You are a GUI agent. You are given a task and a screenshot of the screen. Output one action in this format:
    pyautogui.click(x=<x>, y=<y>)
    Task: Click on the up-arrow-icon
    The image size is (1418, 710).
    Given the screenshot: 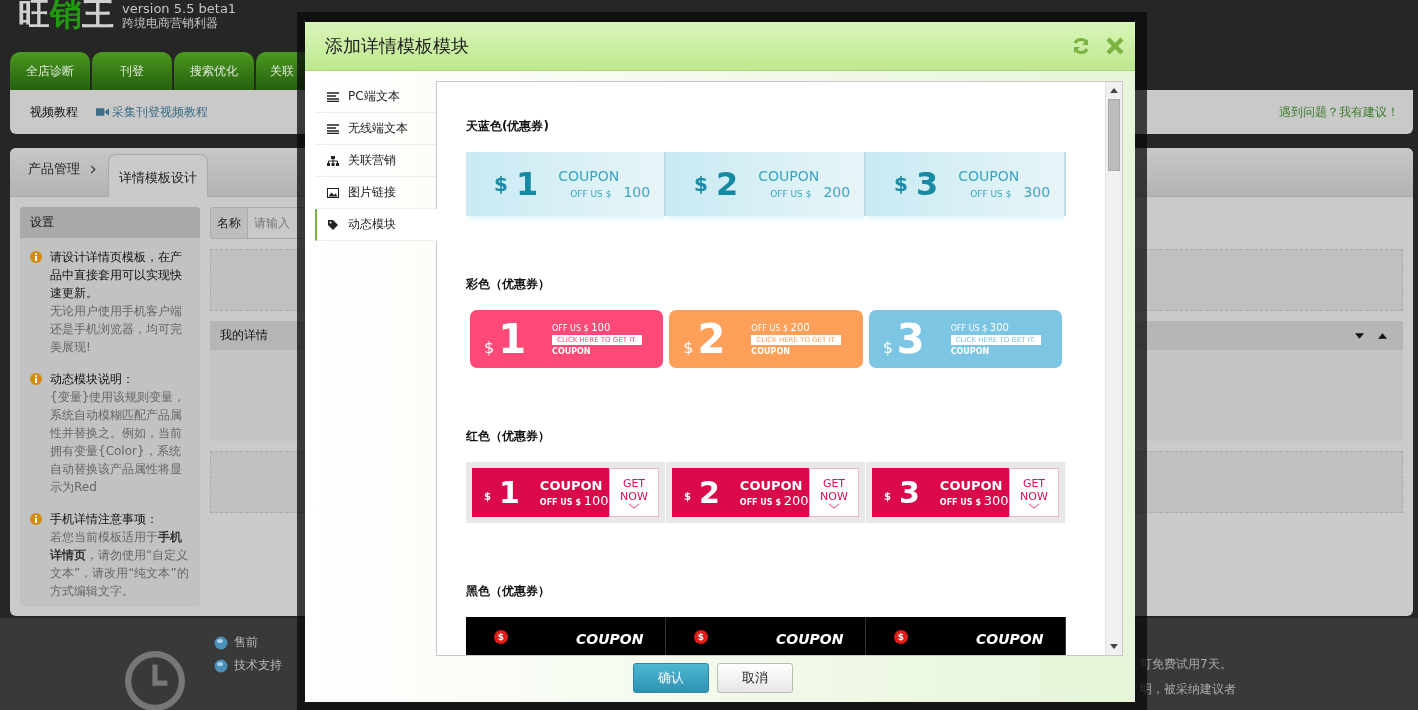 What is the action you would take?
    pyautogui.click(x=1382, y=335)
    